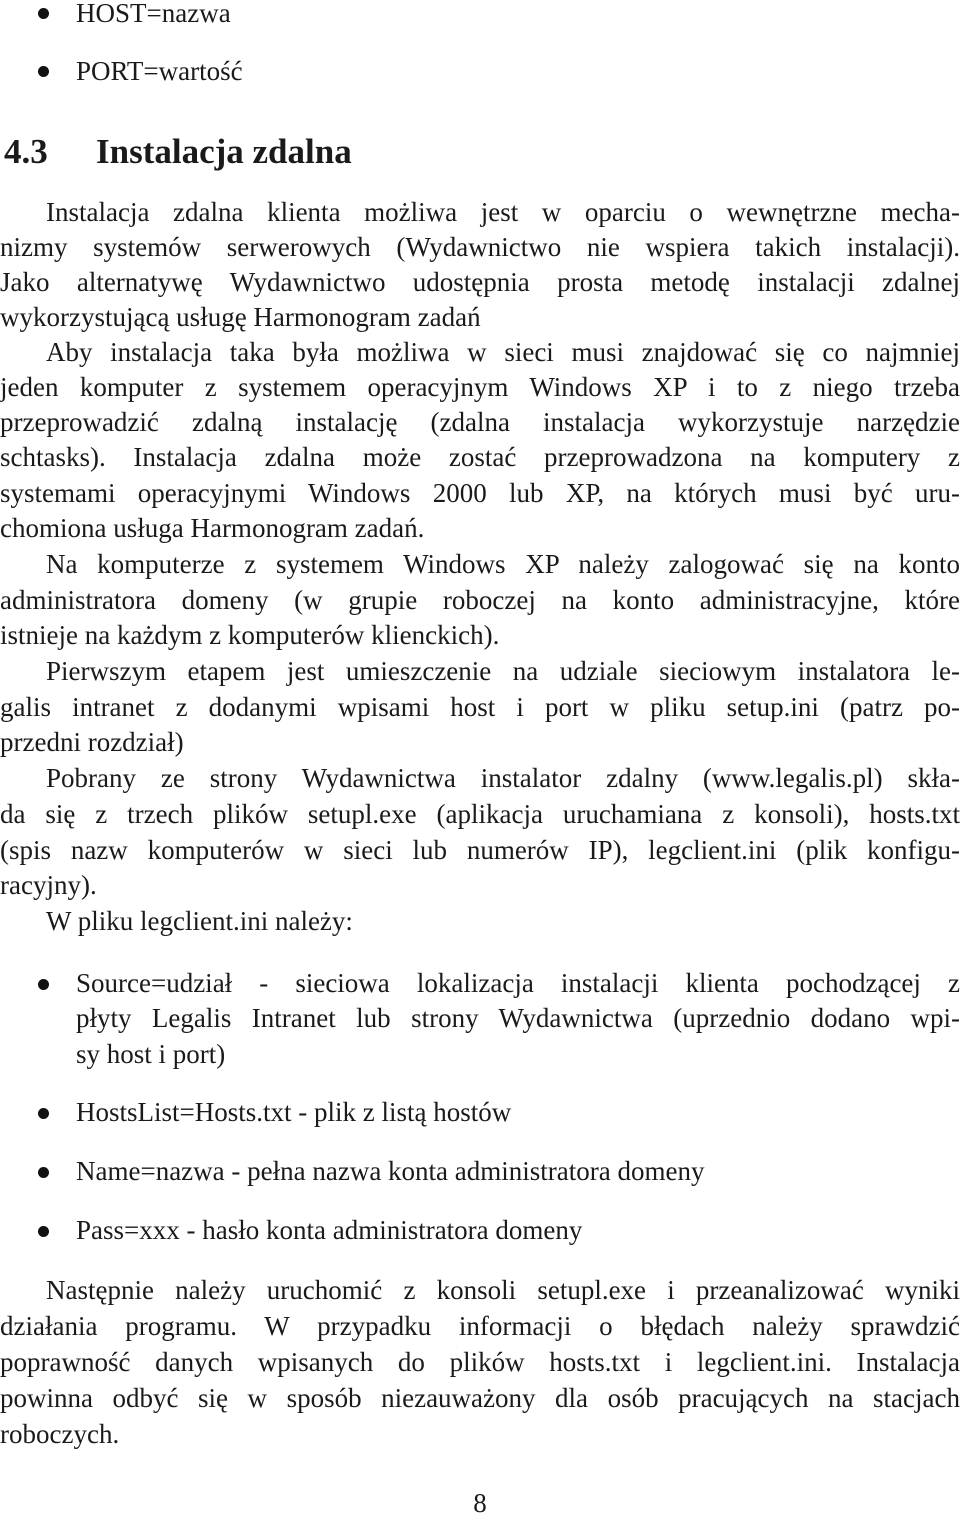 This screenshot has width=960, height=1519. What do you see at coordinates (92, 742) in the screenshot?
I see `text-line: przedni rozdział)` at bounding box center [92, 742].